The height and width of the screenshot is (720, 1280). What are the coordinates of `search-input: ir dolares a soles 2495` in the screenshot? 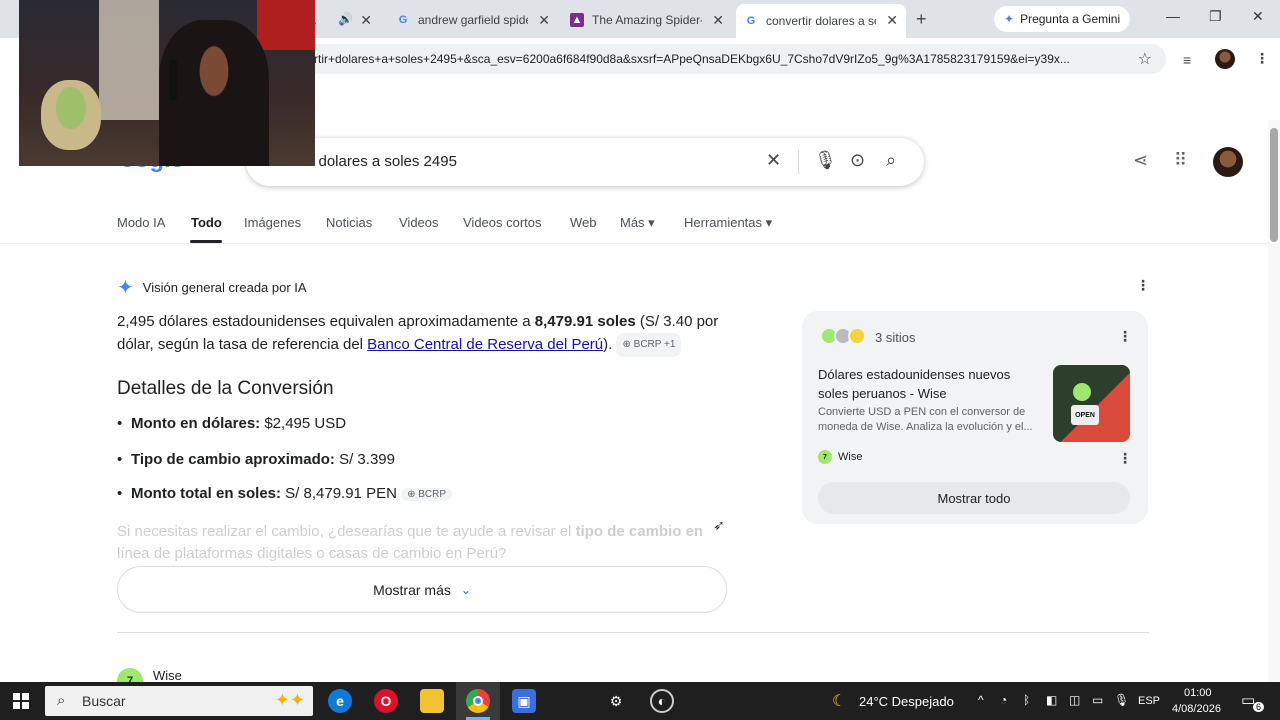 It's located at (381, 161).